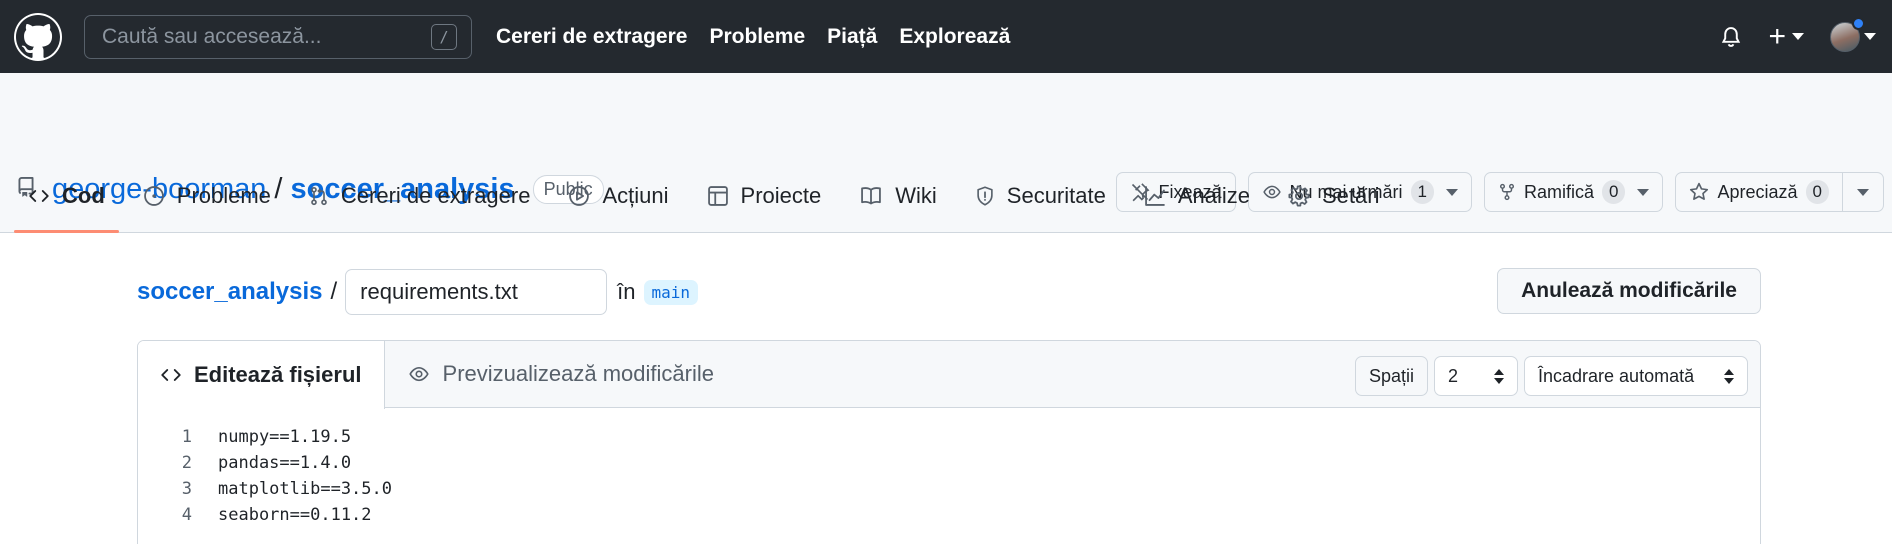  What do you see at coordinates (223, 195) in the screenshot?
I see `tab-label: Probleme` at bounding box center [223, 195].